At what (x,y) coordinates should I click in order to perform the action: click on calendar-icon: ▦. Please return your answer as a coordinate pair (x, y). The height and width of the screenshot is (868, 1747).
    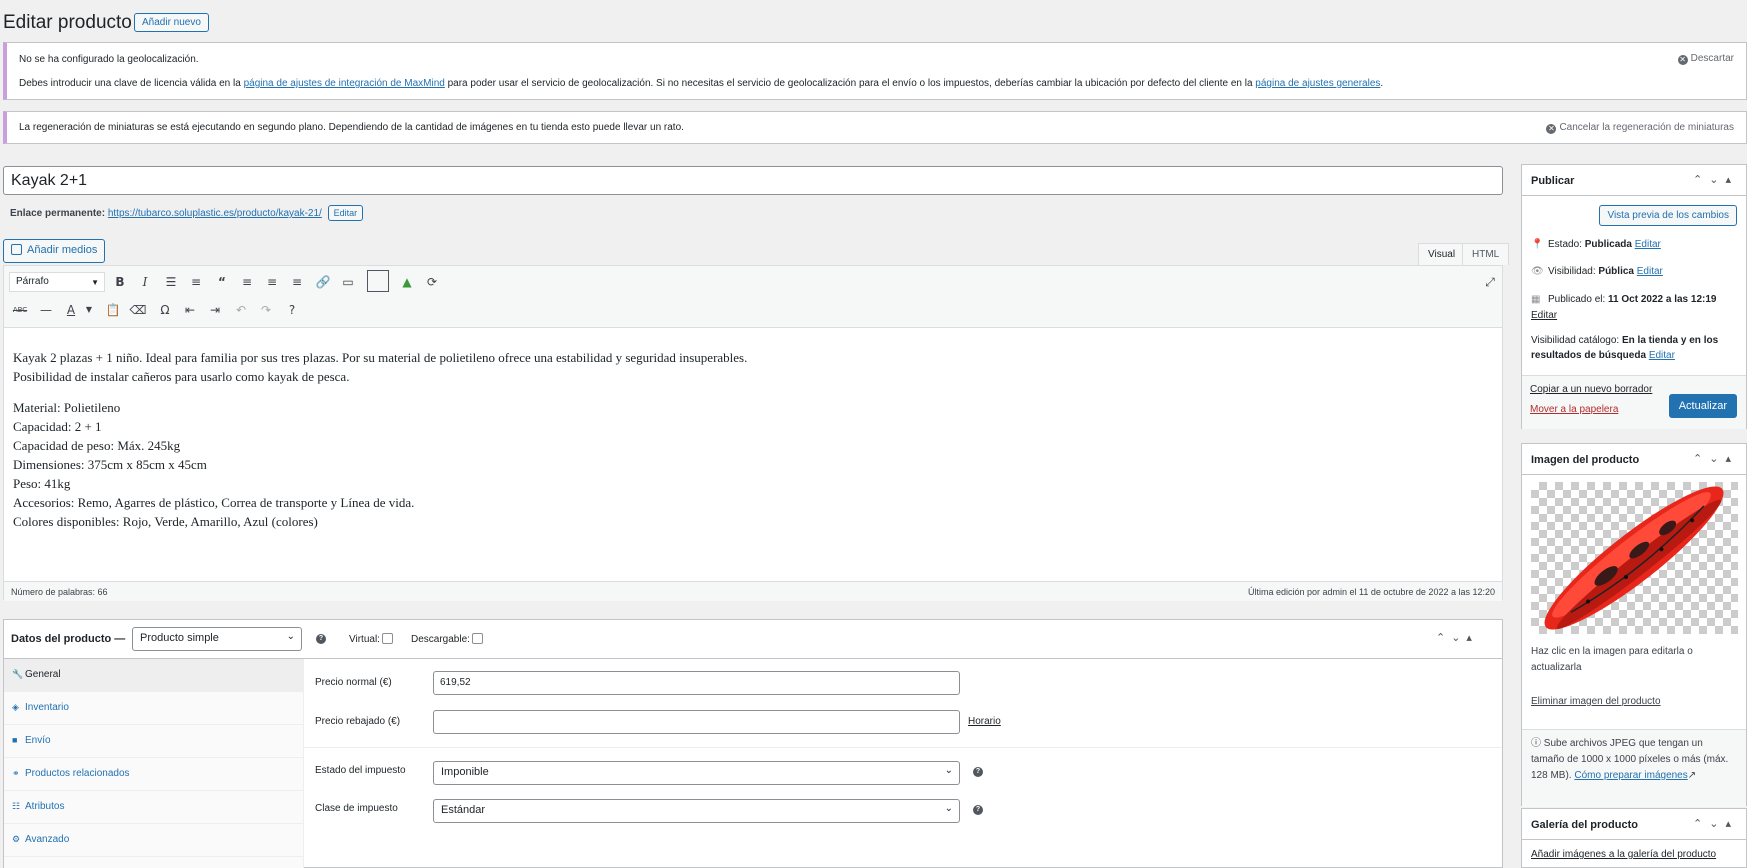
    Looking at the image, I should click on (1536, 299).